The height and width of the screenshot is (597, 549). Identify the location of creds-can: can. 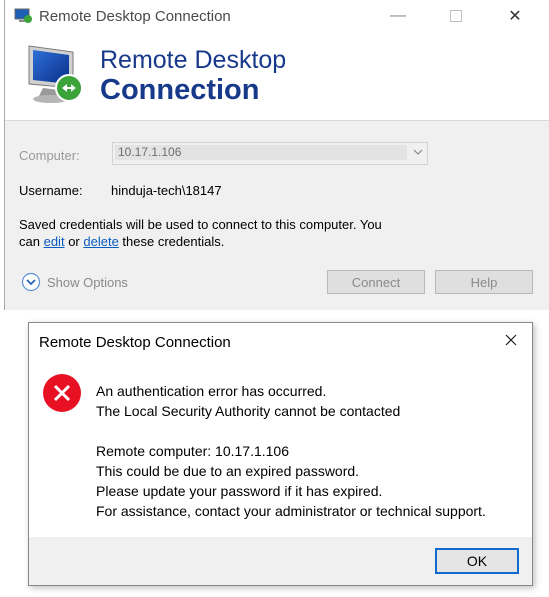
(29, 241).